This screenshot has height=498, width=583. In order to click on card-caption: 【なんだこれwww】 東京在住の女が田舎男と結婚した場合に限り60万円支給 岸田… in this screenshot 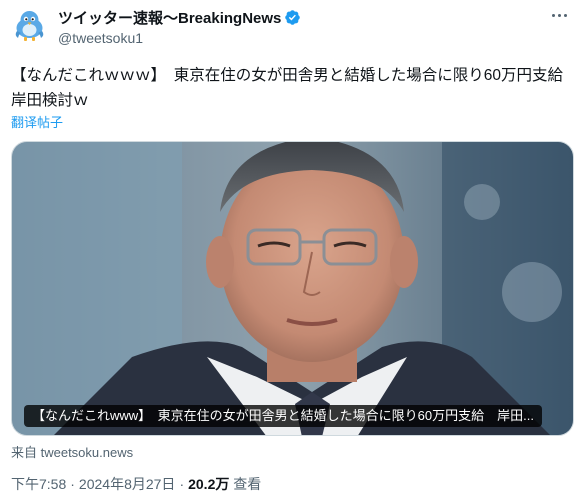, I will do `click(283, 416)`.